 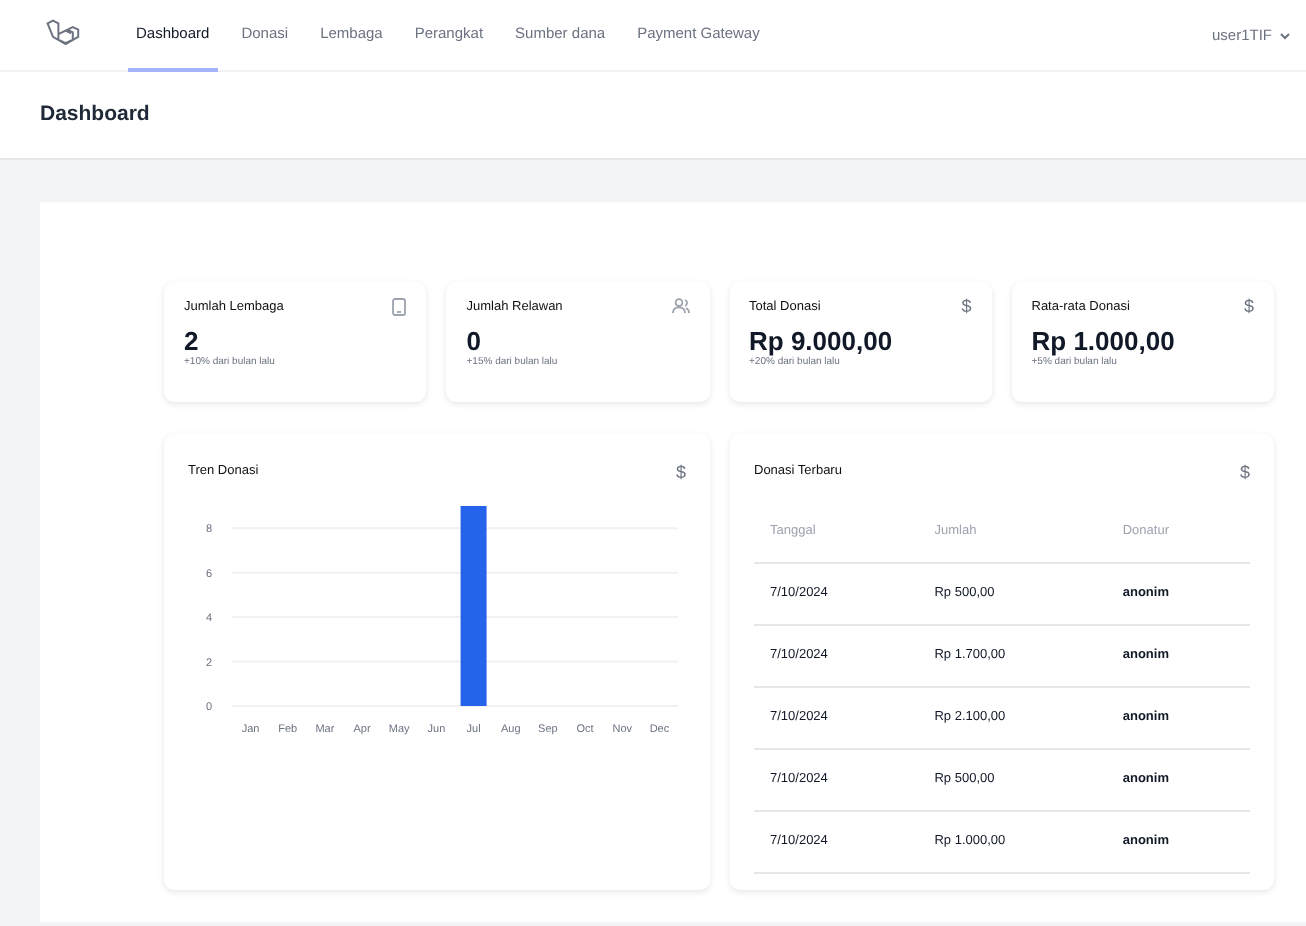 What do you see at coordinates (822, 341) in the screenshot?
I see `stat-value: Rp 9.000,00` at bounding box center [822, 341].